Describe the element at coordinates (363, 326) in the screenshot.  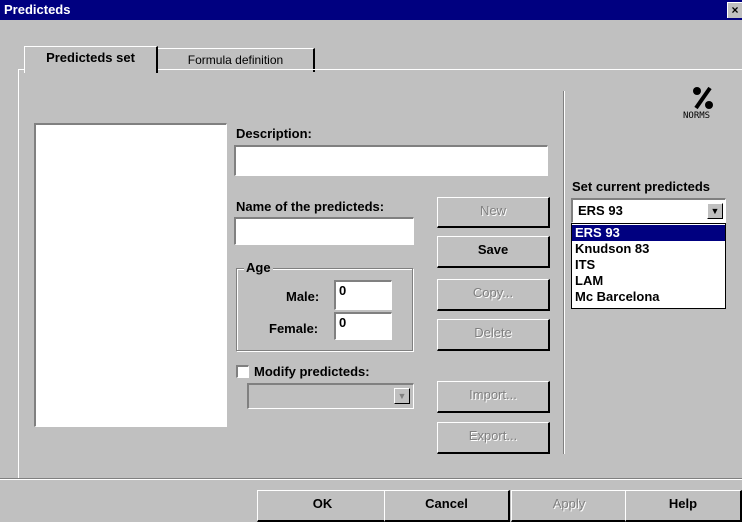
I see `female-age-field: 0` at that location.